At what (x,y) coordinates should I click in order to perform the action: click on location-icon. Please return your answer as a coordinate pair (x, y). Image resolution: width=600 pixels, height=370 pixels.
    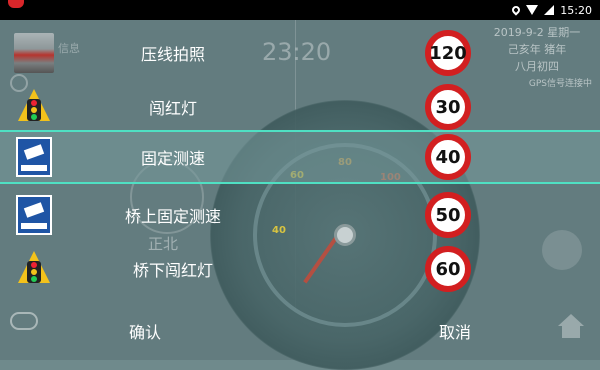
    Looking at the image, I should click on (516, 10).